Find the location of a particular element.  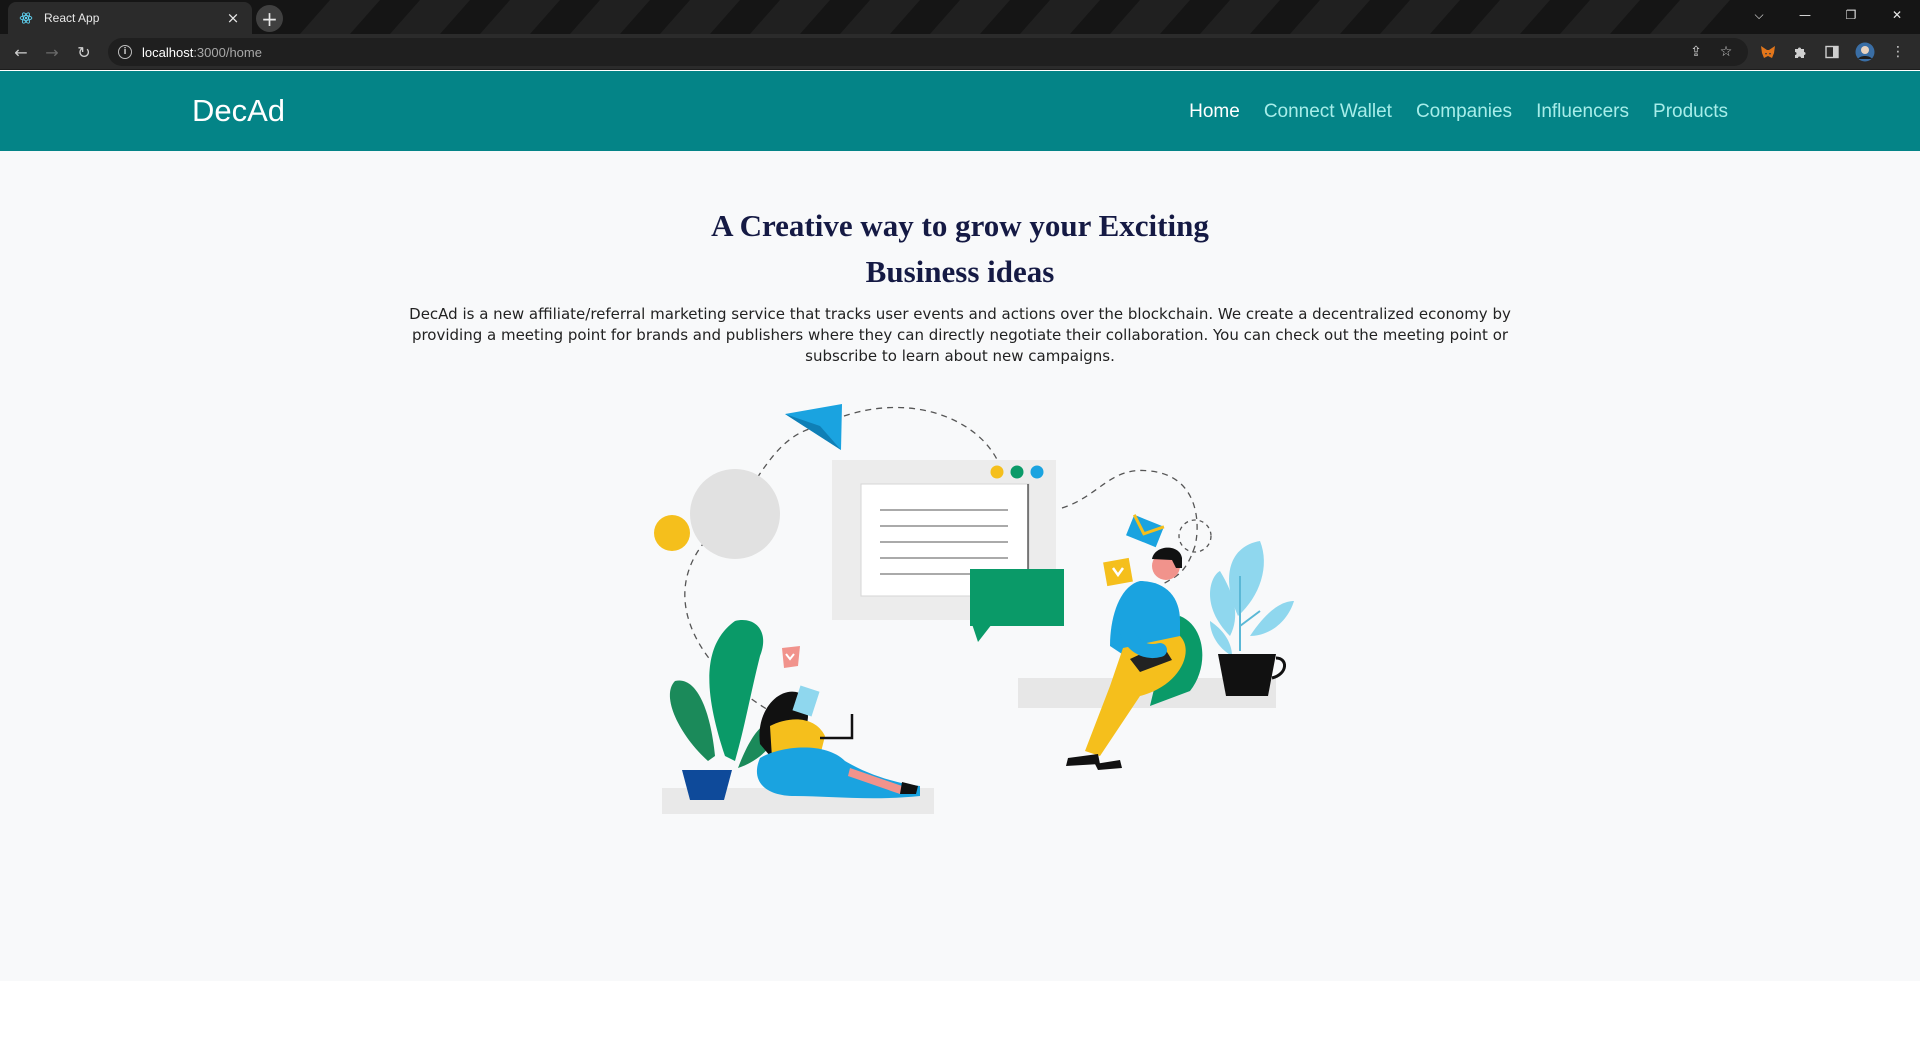

hero-title-line2: Business ideas is located at coordinates (960, 271).